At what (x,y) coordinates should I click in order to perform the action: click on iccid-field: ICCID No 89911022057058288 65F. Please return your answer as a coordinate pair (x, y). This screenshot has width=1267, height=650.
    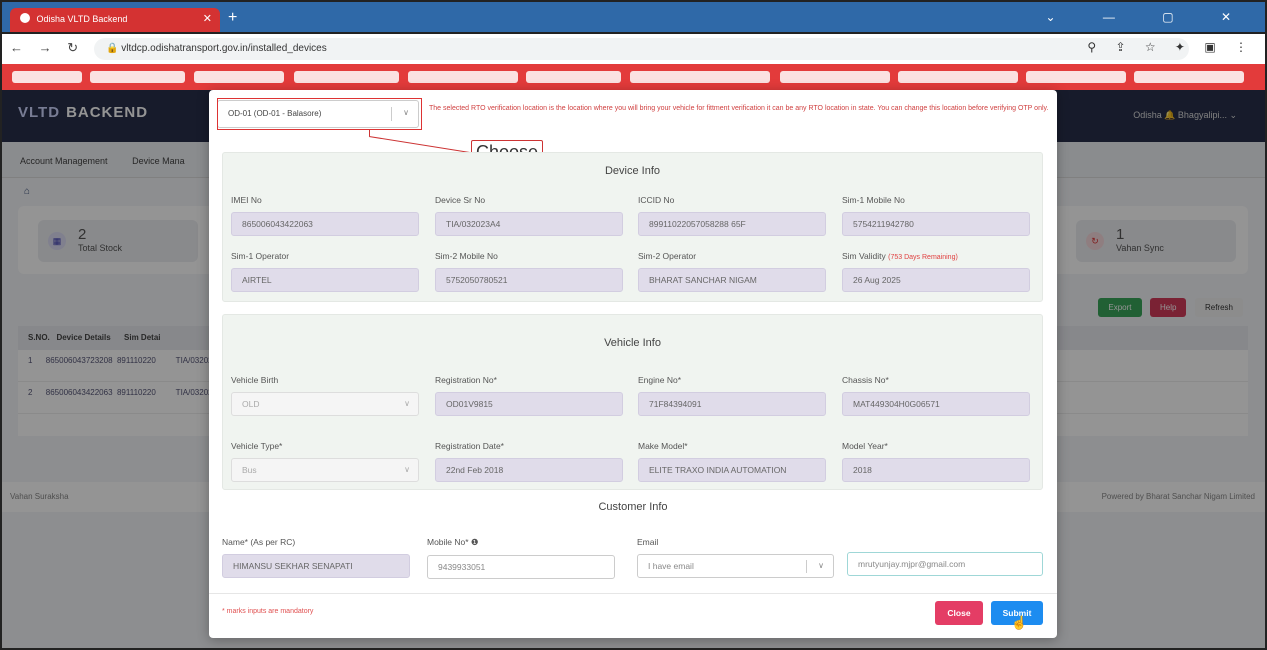
    Looking at the image, I should click on (732, 215).